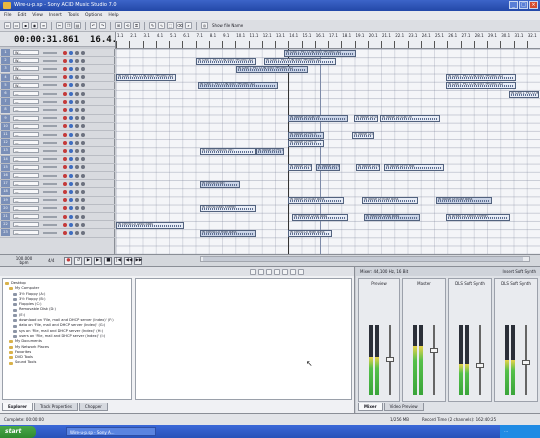  Describe the element at coordinates (57, 102) in the screenshot. I see `track-header: 7—` at that location.